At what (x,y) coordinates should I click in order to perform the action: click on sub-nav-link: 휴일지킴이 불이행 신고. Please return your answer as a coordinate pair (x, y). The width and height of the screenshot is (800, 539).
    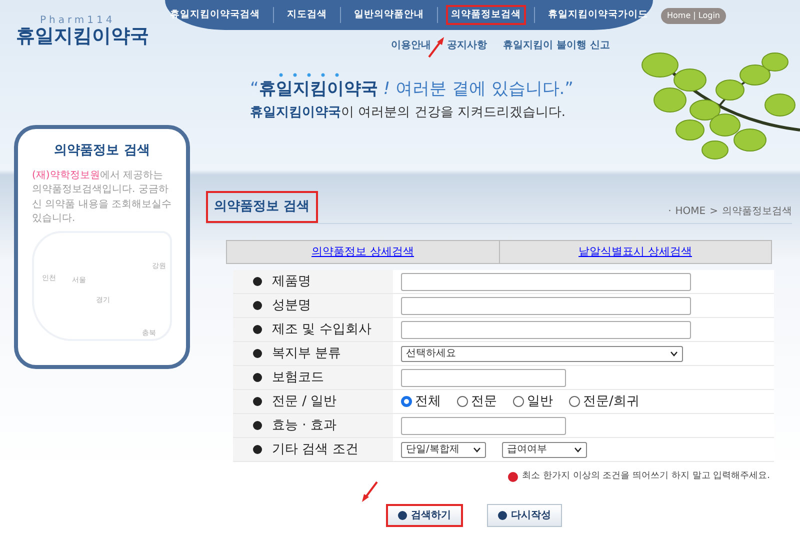
    Looking at the image, I should click on (556, 45).